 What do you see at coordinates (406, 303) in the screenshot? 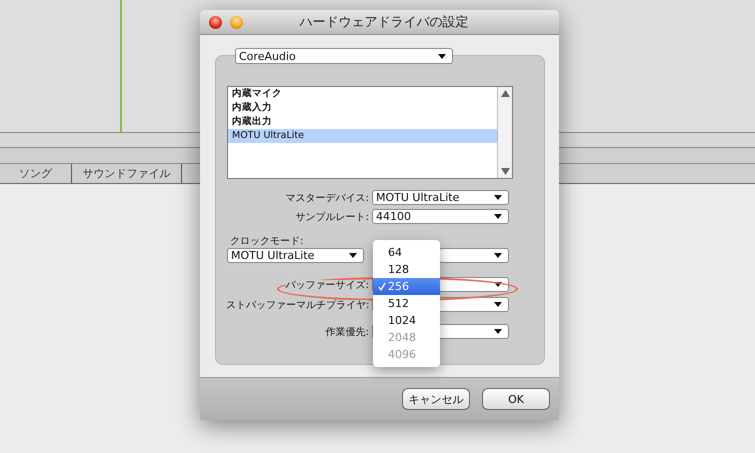
I see `menu-item: 512` at bounding box center [406, 303].